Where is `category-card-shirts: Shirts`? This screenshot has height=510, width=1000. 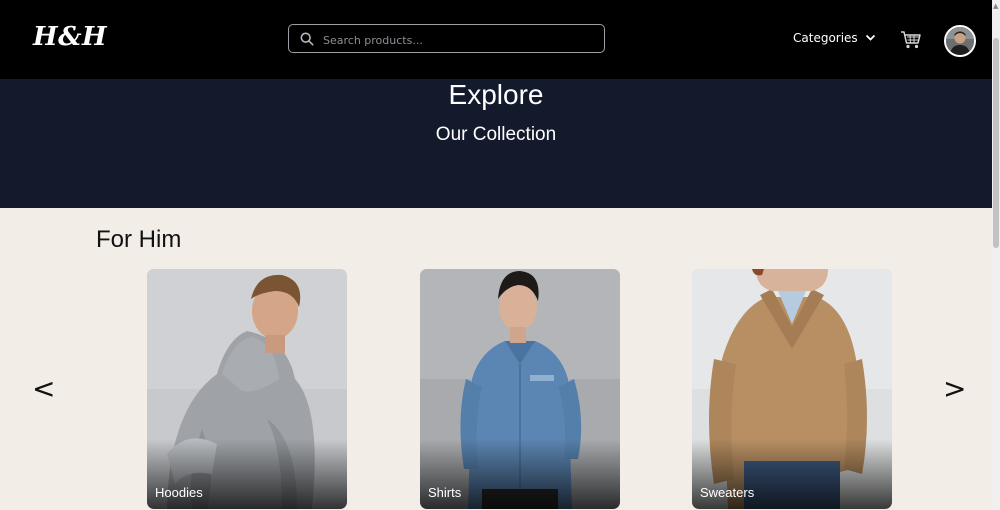 category-card-shirts: Shirts is located at coordinates (520, 389).